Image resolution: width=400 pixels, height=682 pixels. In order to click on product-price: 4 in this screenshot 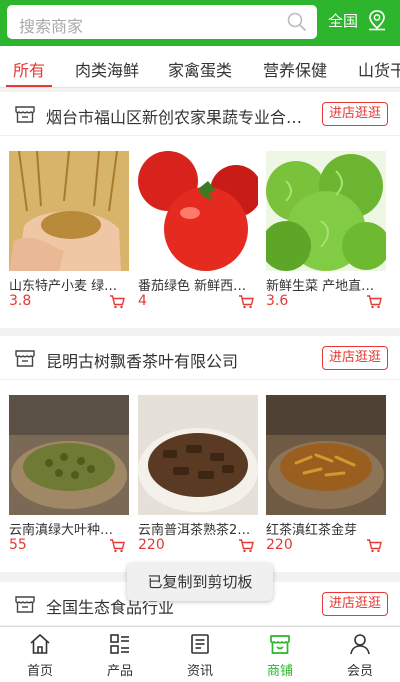, I will do `click(142, 301)`.